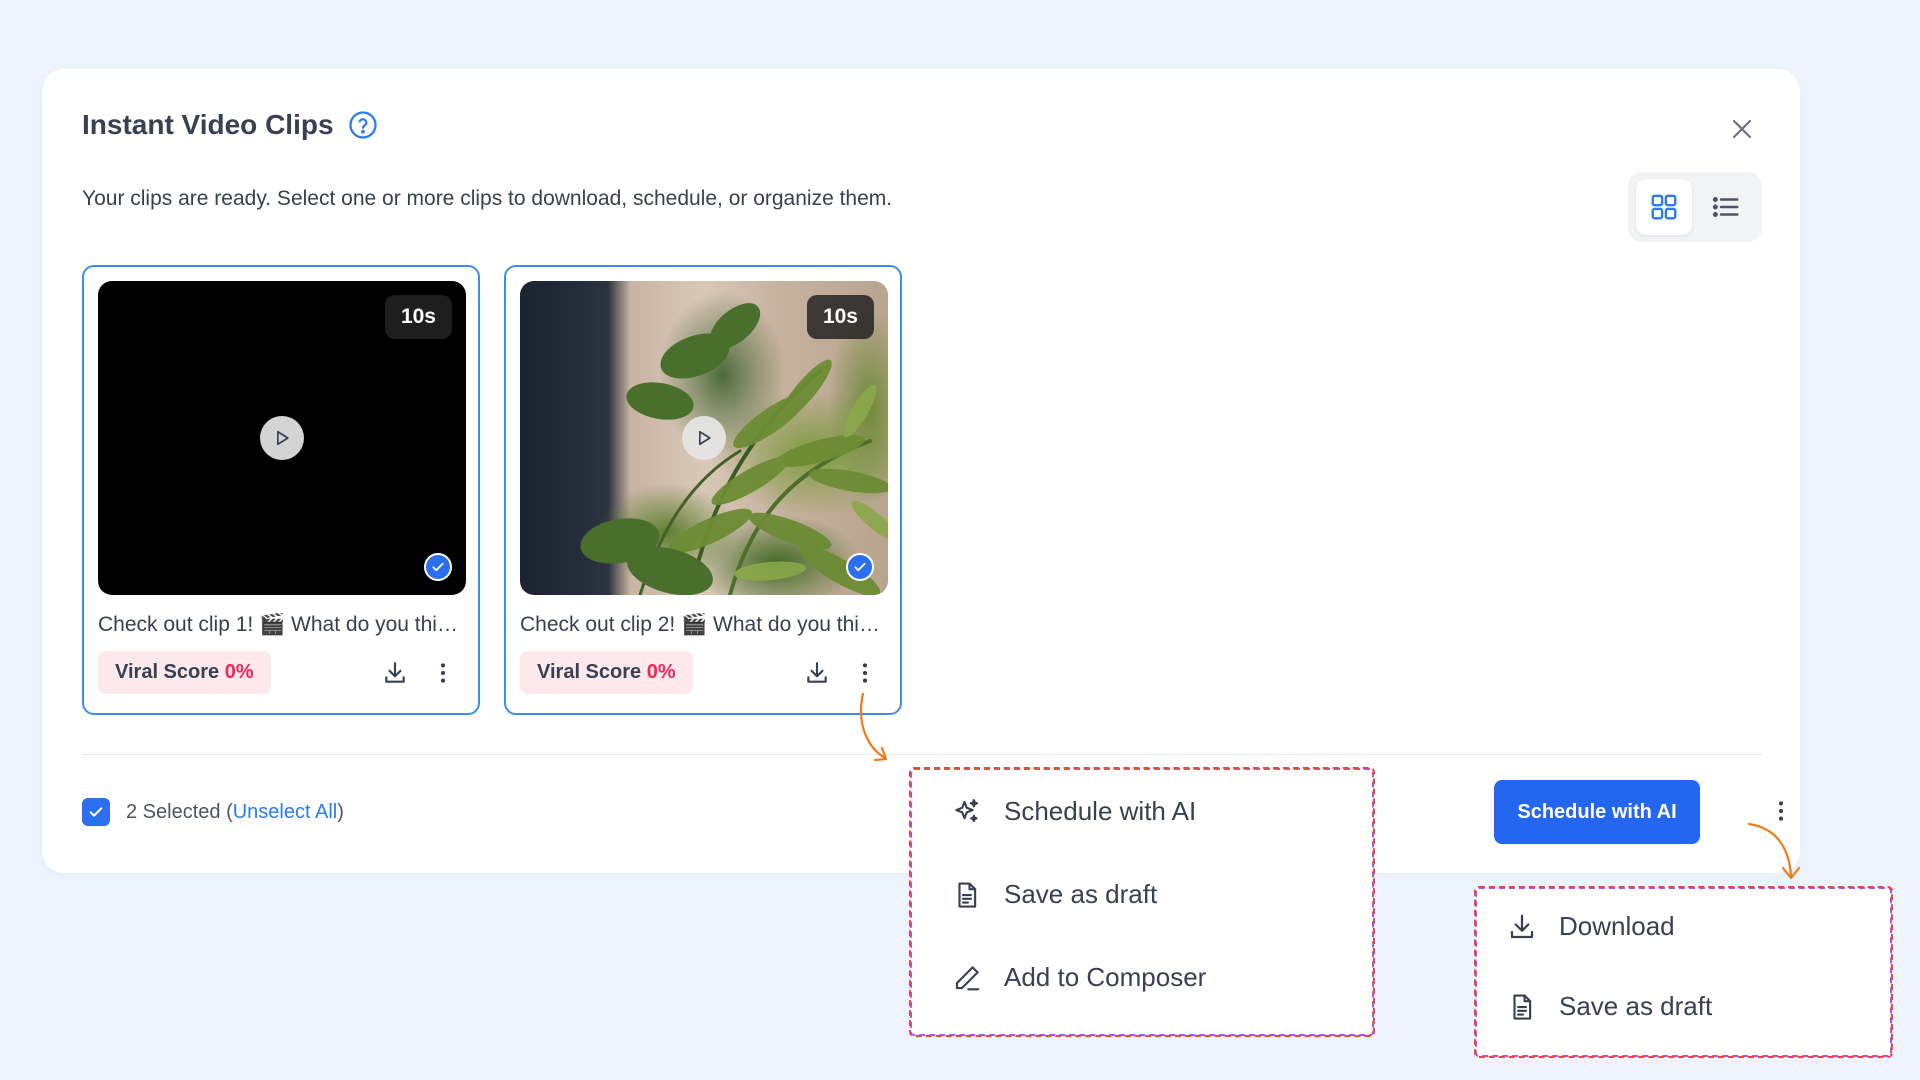 Image resolution: width=1920 pixels, height=1080 pixels. I want to click on checkmark-icon, so click(96, 812).